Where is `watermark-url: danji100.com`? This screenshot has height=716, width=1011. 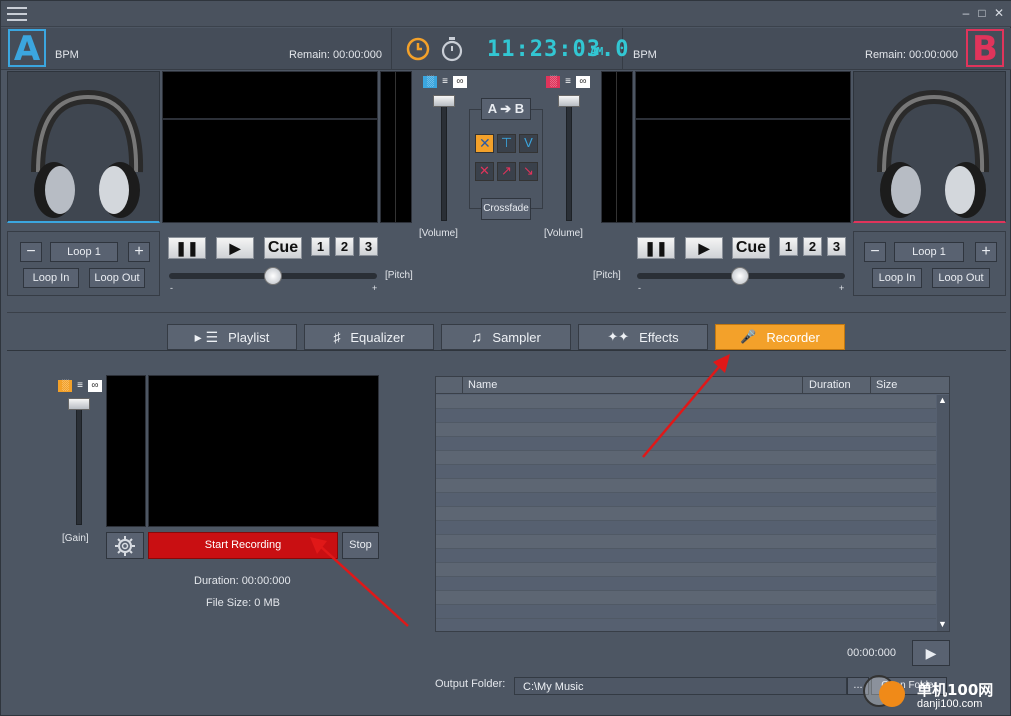 watermark-url: danji100.com is located at coordinates (950, 704).